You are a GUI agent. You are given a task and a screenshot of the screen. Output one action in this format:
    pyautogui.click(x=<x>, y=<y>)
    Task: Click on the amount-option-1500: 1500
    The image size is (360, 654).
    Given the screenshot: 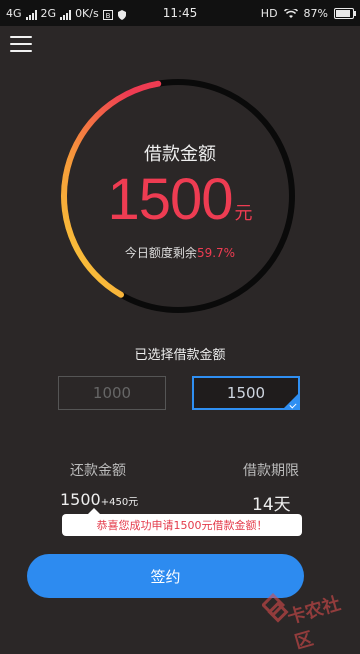 What is the action you would take?
    pyautogui.click(x=246, y=393)
    